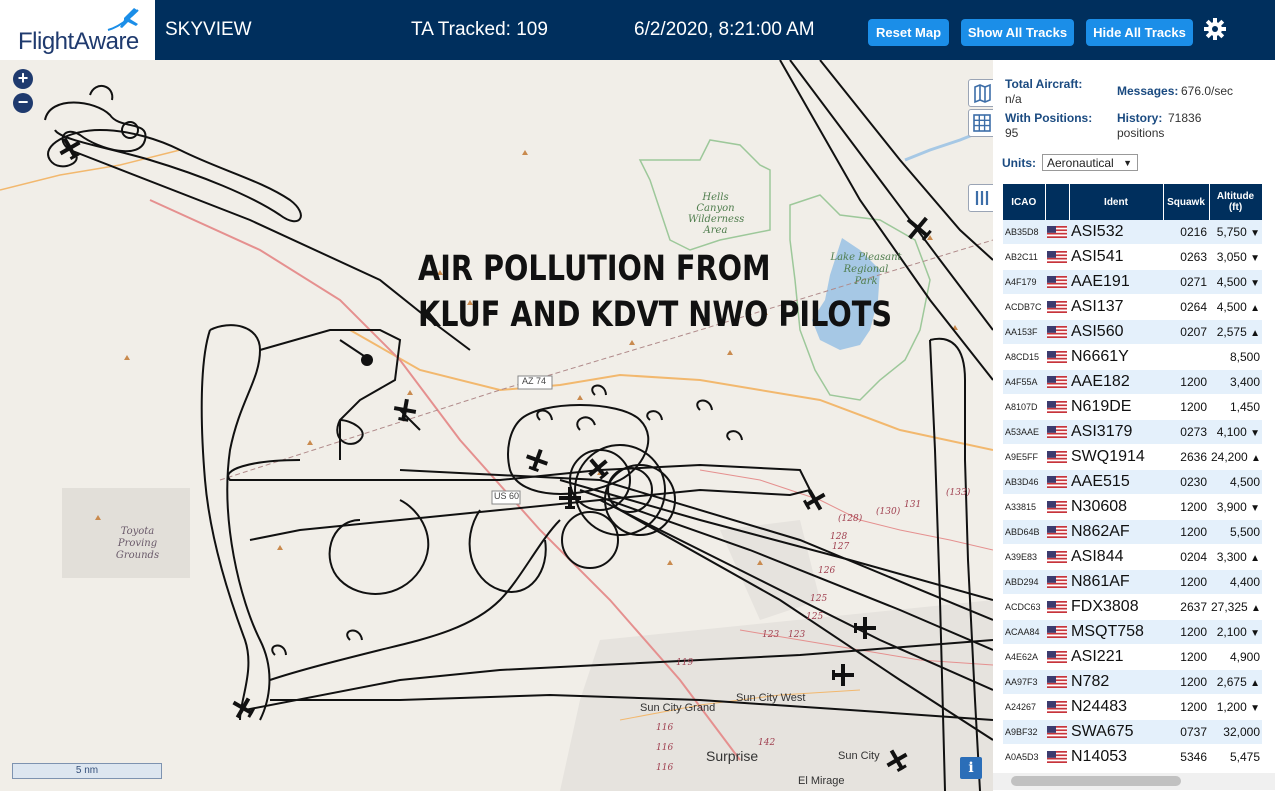 This screenshot has width=1275, height=791. Describe the element at coordinates (1132, 457) in the screenshot. I see `table-row: A9E5FF SWQ1914 2636 24,200 ▲` at that location.